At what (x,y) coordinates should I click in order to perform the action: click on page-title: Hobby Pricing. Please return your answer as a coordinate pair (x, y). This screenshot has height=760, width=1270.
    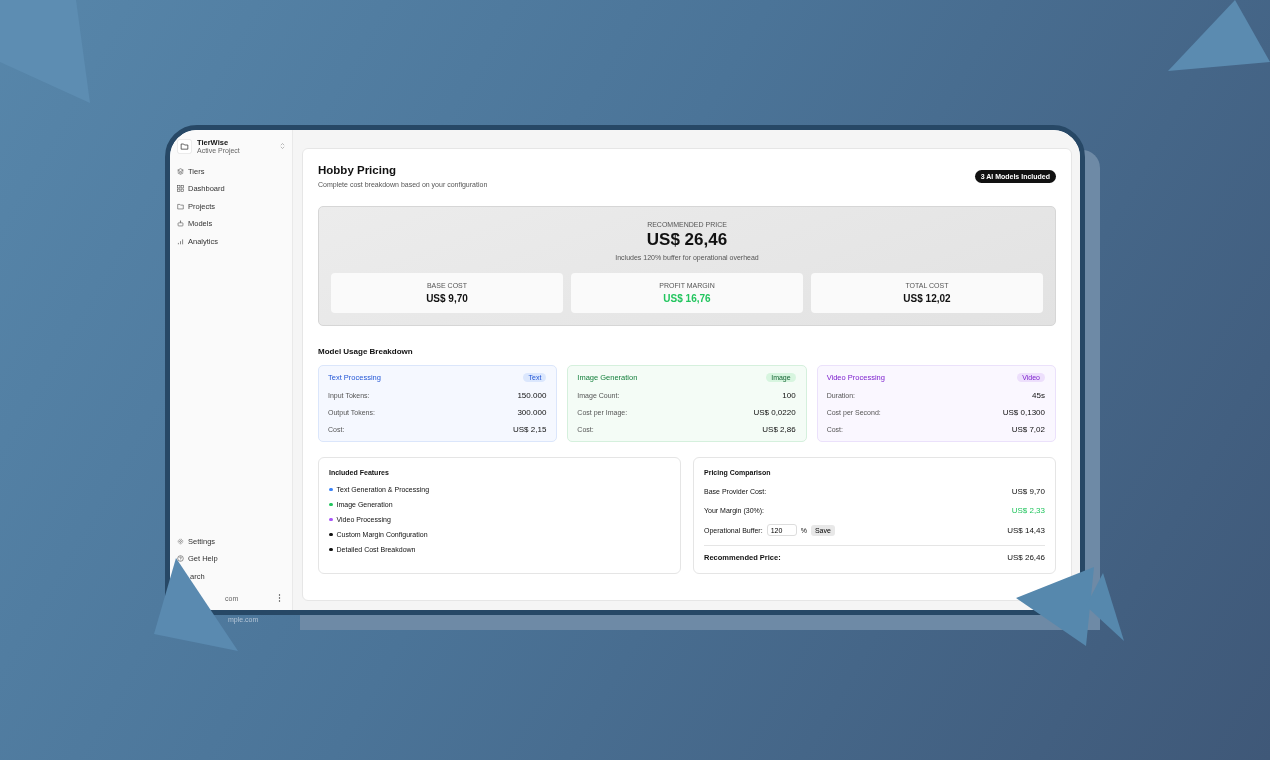
    Looking at the image, I should click on (357, 170).